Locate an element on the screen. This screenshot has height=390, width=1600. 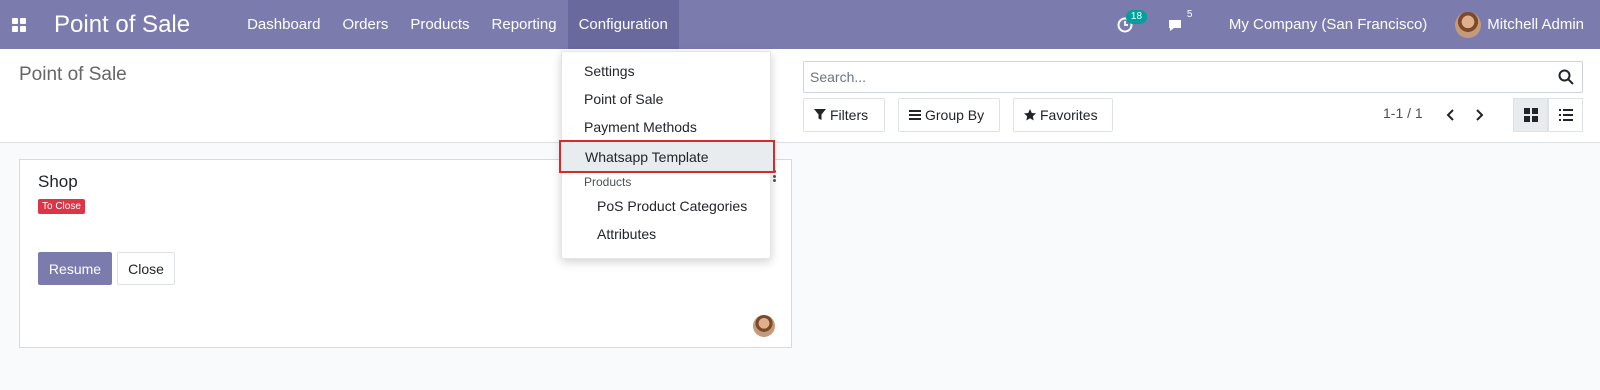
resume-button: Resume is located at coordinates (75, 268).